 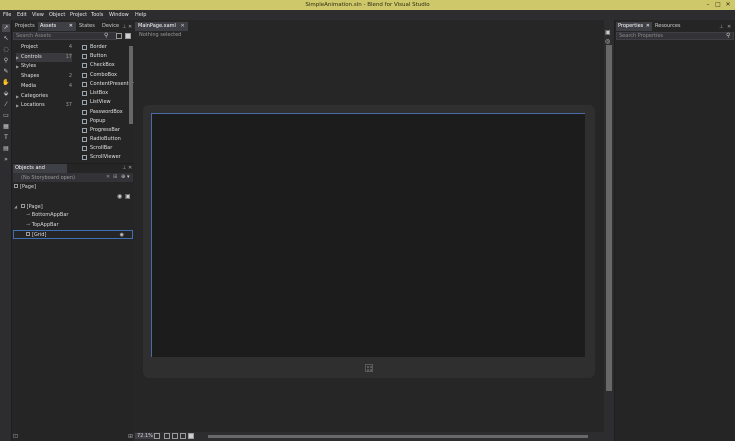 I want to click on more-tools-icon: », so click(x=6, y=160).